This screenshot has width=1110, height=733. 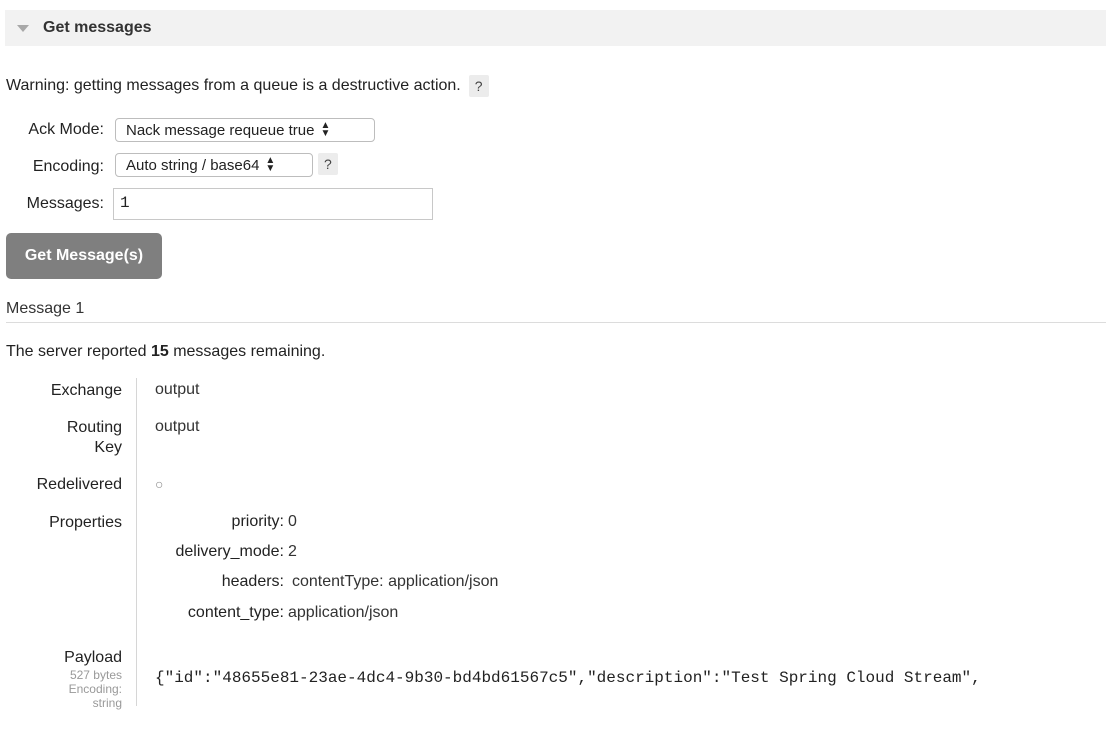 I want to click on headers-key: contentType:, so click(x=338, y=581).